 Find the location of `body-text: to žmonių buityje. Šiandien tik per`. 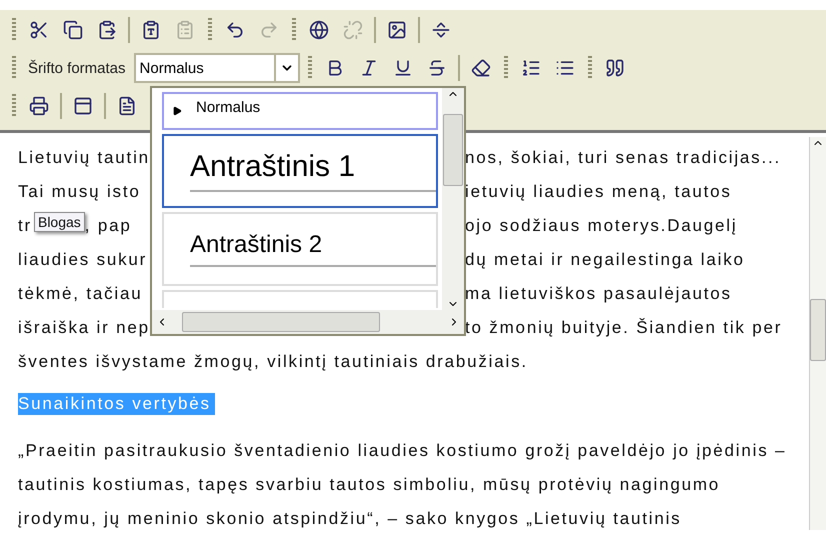

body-text: to žmonių buityje. Šiandien tik per is located at coordinates (624, 328).